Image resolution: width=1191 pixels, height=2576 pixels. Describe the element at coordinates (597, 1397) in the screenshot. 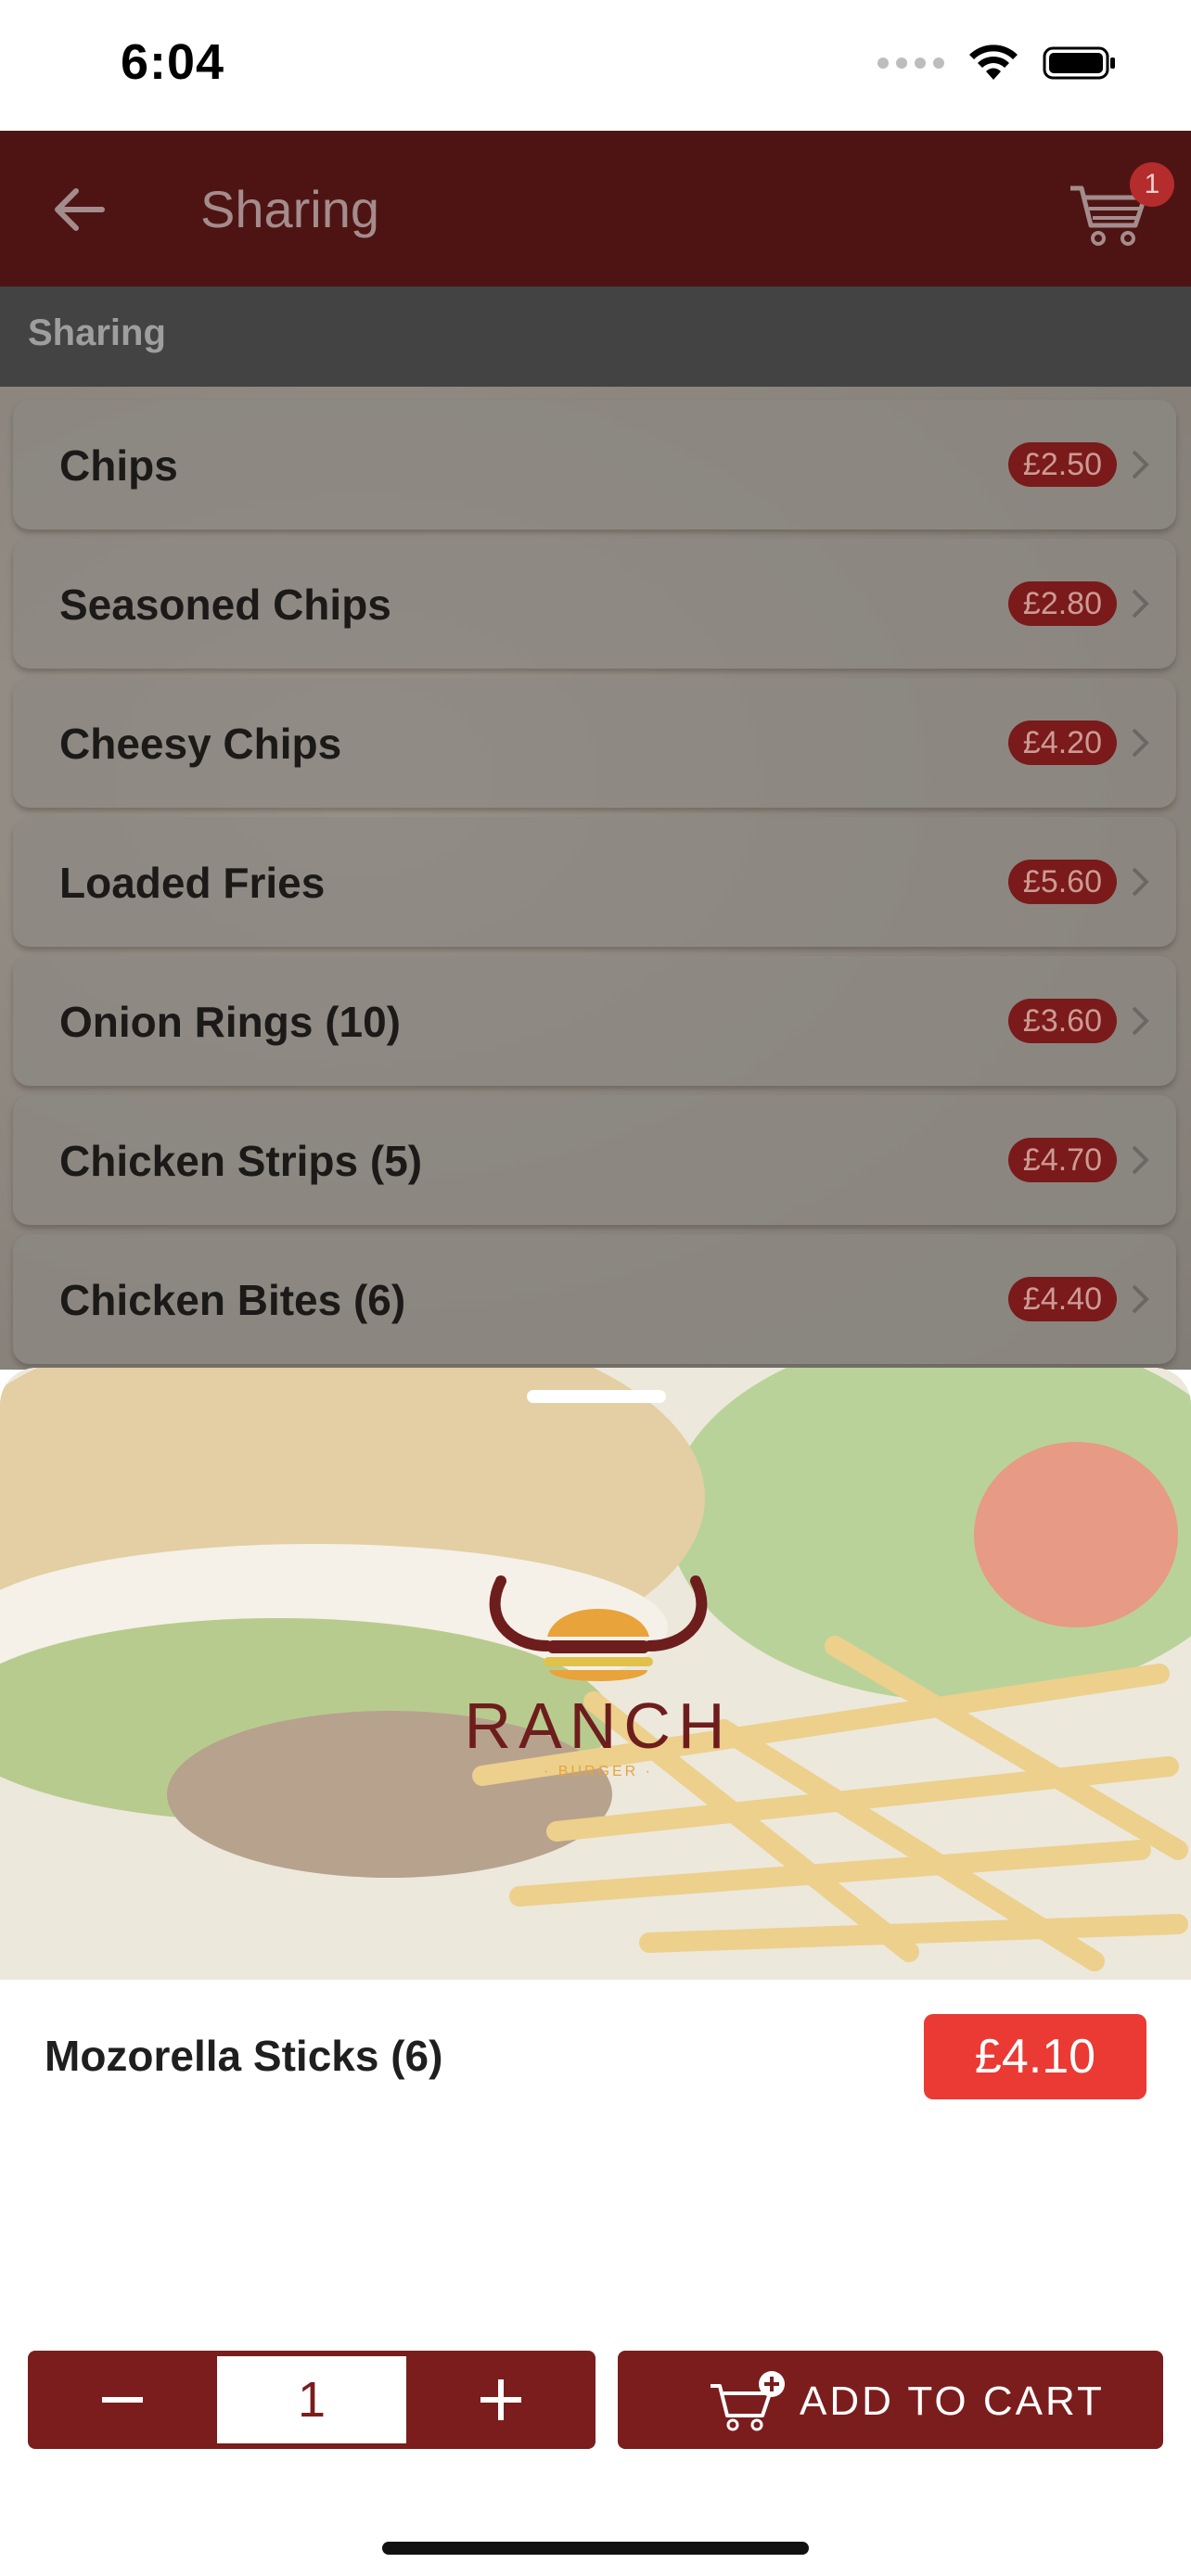

I see `sheet-grab-handle` at that location.